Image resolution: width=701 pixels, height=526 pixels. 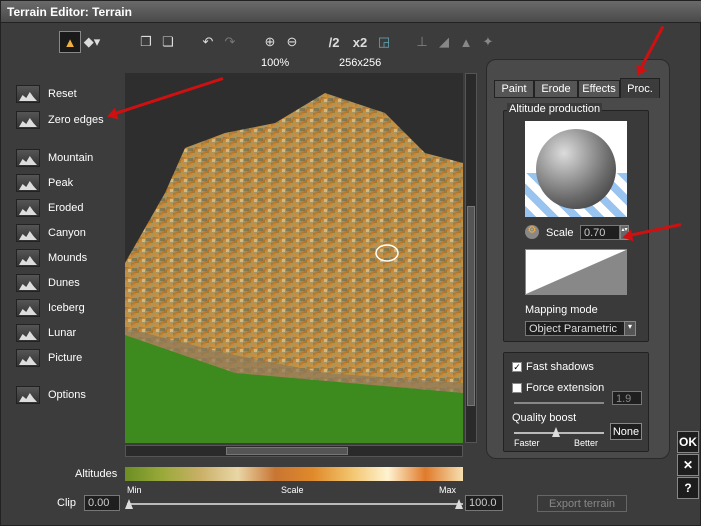 I want to click on tab-proc: Proc., so click(x=640, y=88).